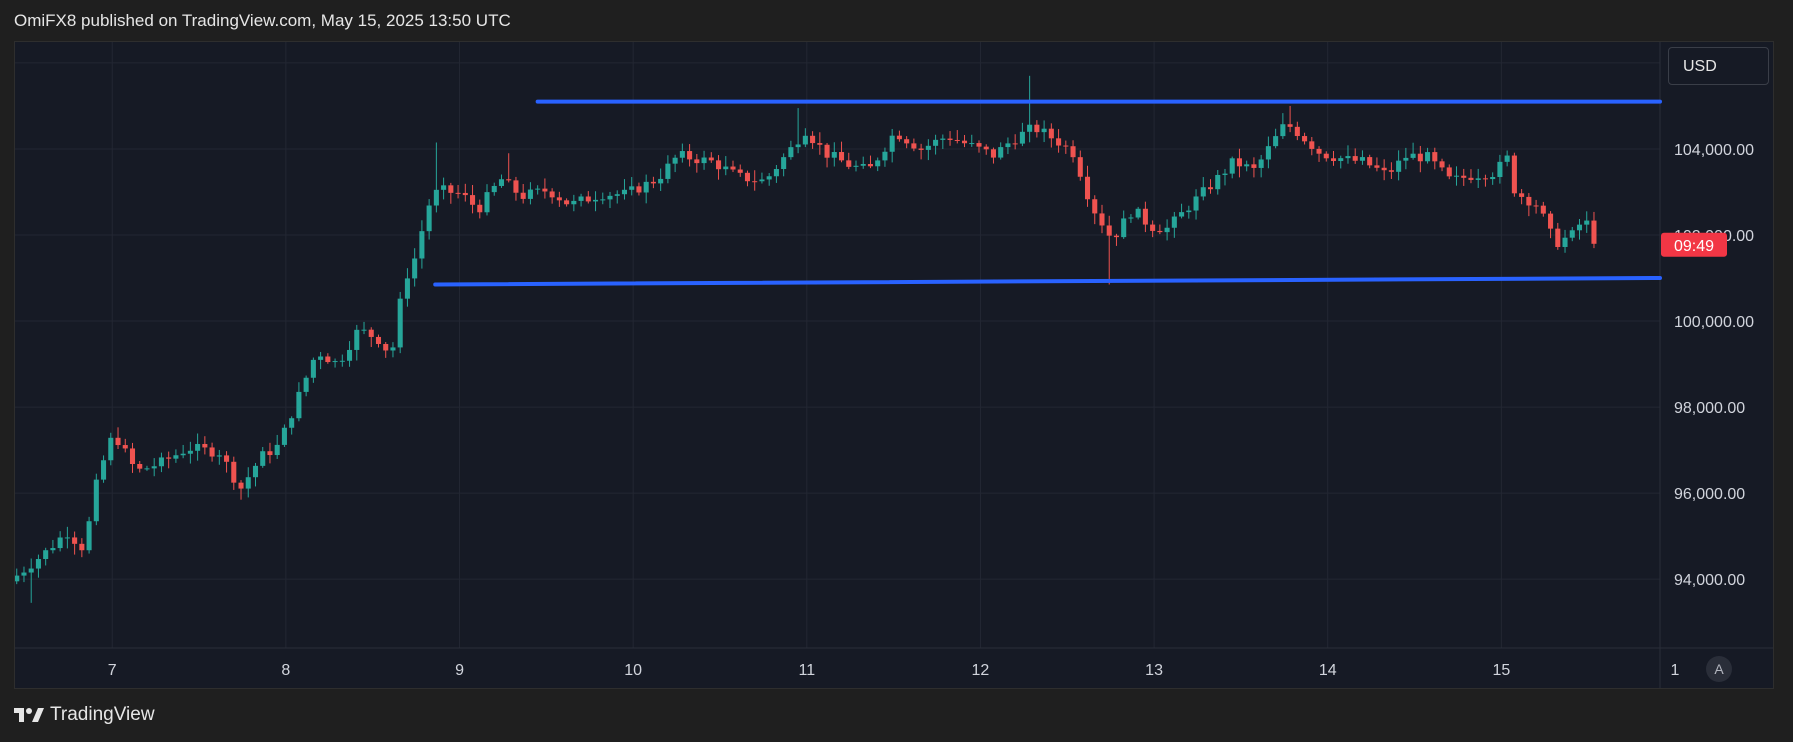  Describe the element at coordinates (1719, 669) in the screenshot. I see `auto-scale-button: A` at that location.